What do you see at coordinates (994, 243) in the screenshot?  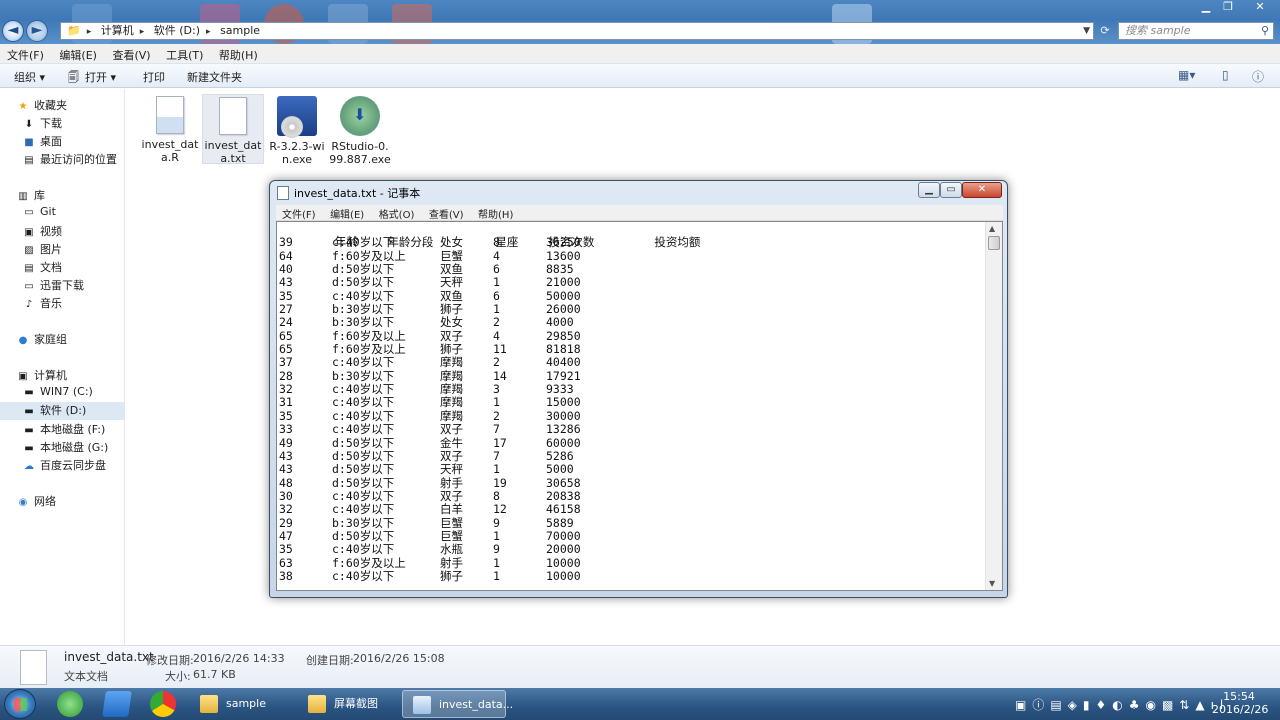 I see `scrollbar-thumb` at bounding box center [994, 243].